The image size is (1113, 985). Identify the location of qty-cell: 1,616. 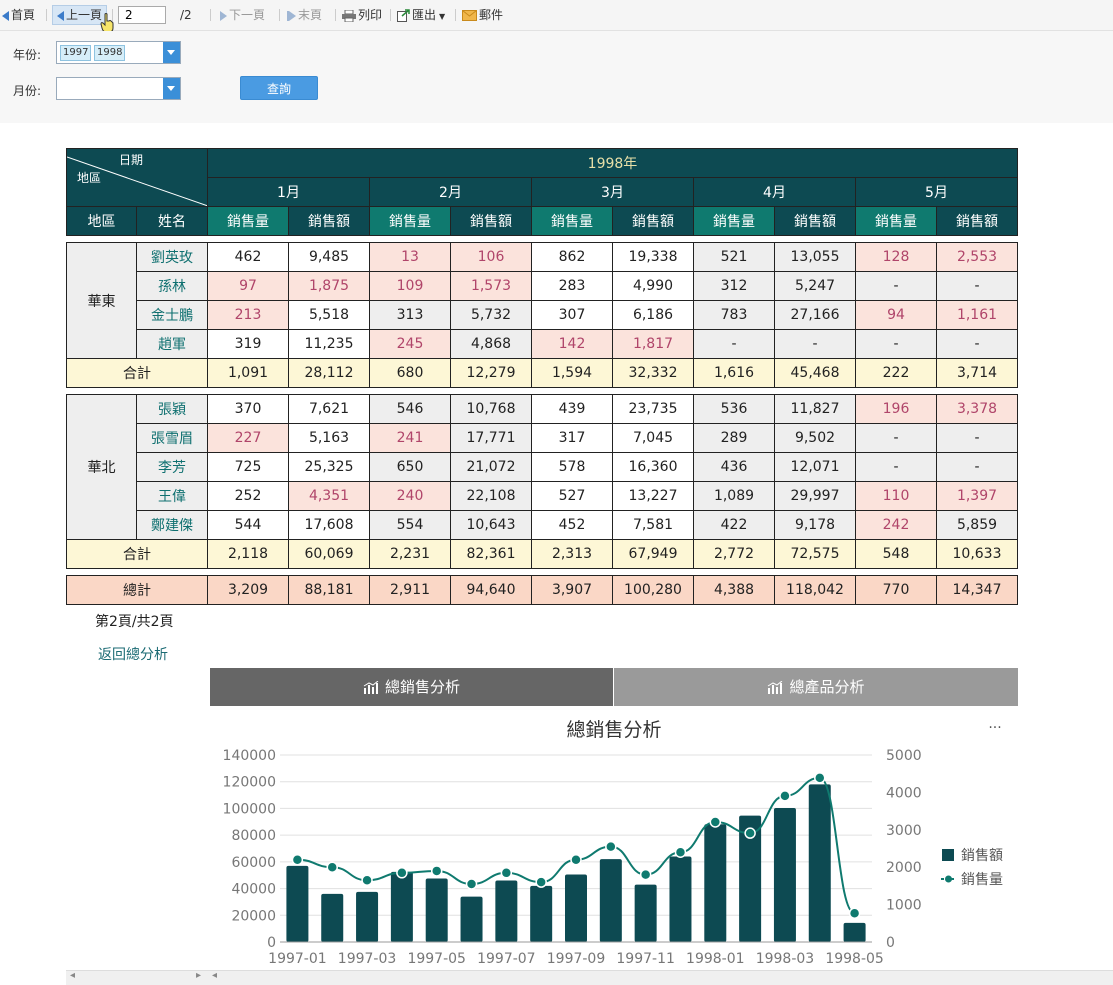
(734, 373).